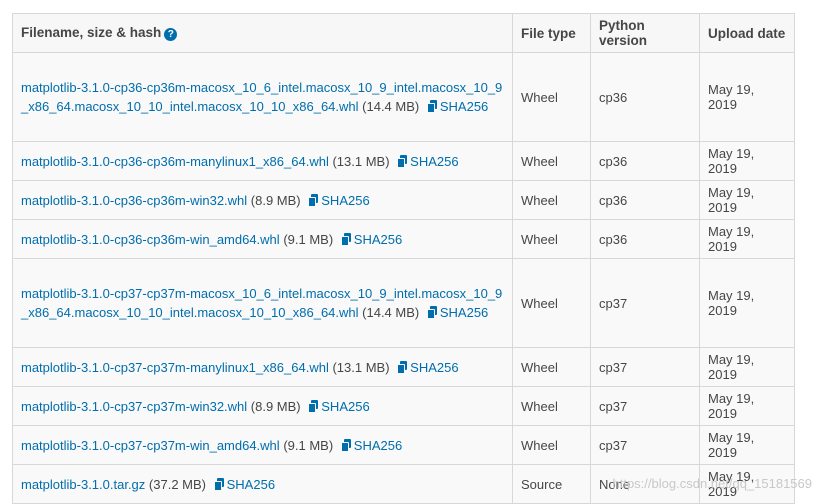 The width and height of the screenshot is (820, 504). What do you see at coordinates (83, 484) in the screenshot?
I see `file-link: matplotlib-3.1.0.tar.gz` at bounding box center [83, 484].